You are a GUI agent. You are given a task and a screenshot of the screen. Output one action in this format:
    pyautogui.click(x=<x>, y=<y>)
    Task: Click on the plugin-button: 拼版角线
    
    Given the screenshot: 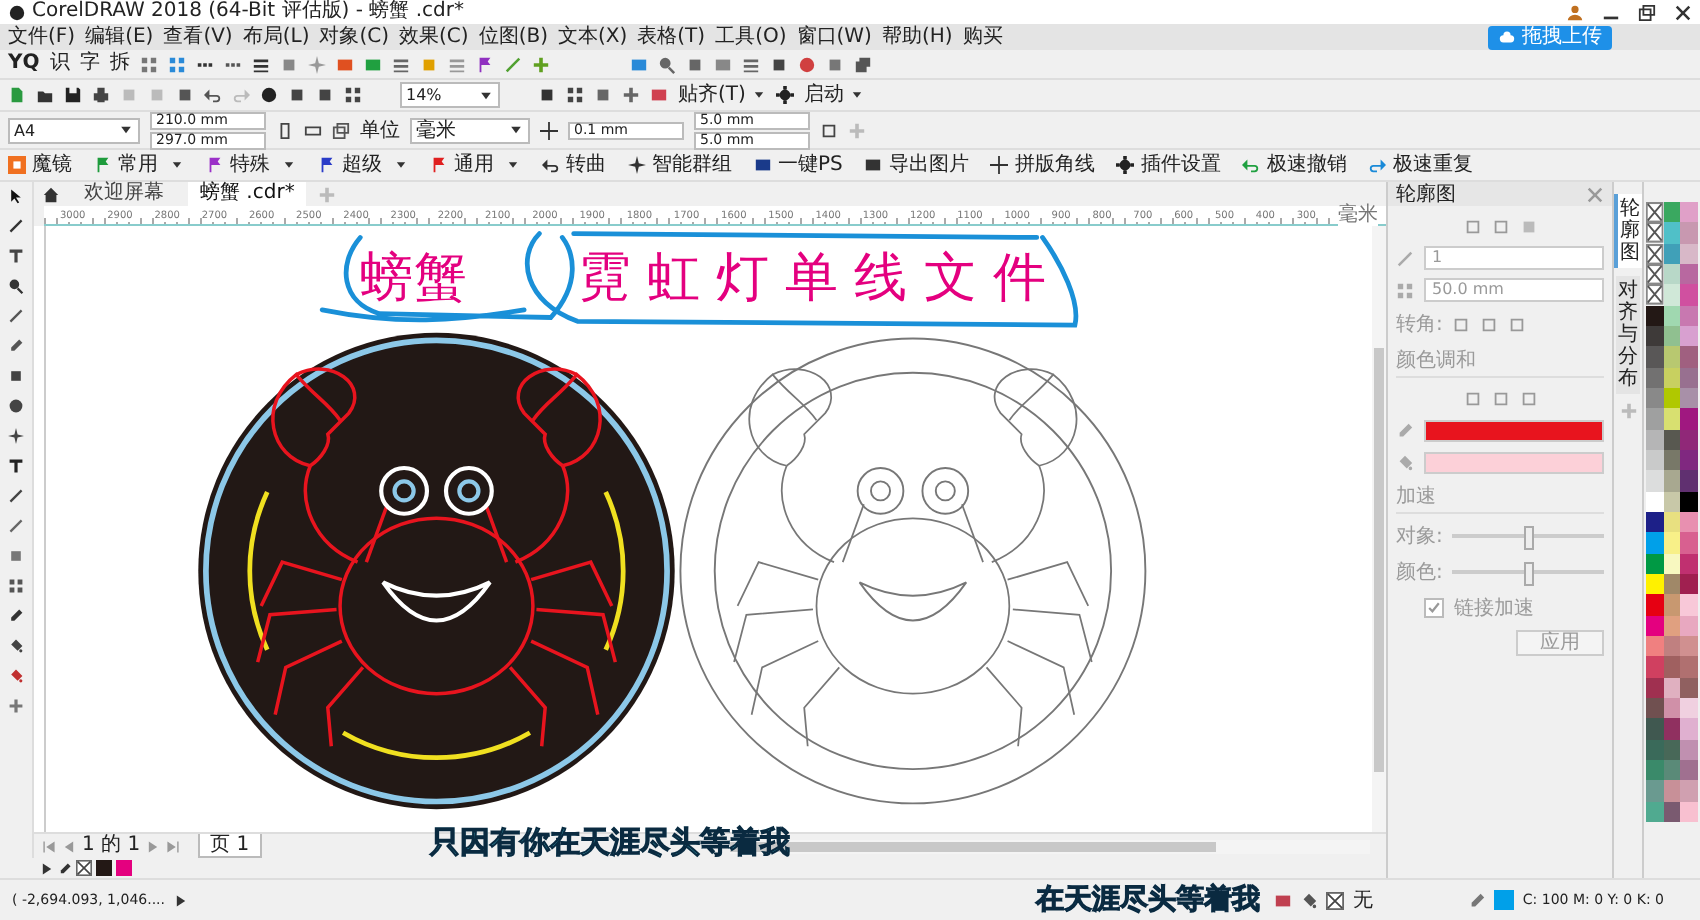 What is the action you would take?
    pyautogui.click(x=1042, y=165)
    